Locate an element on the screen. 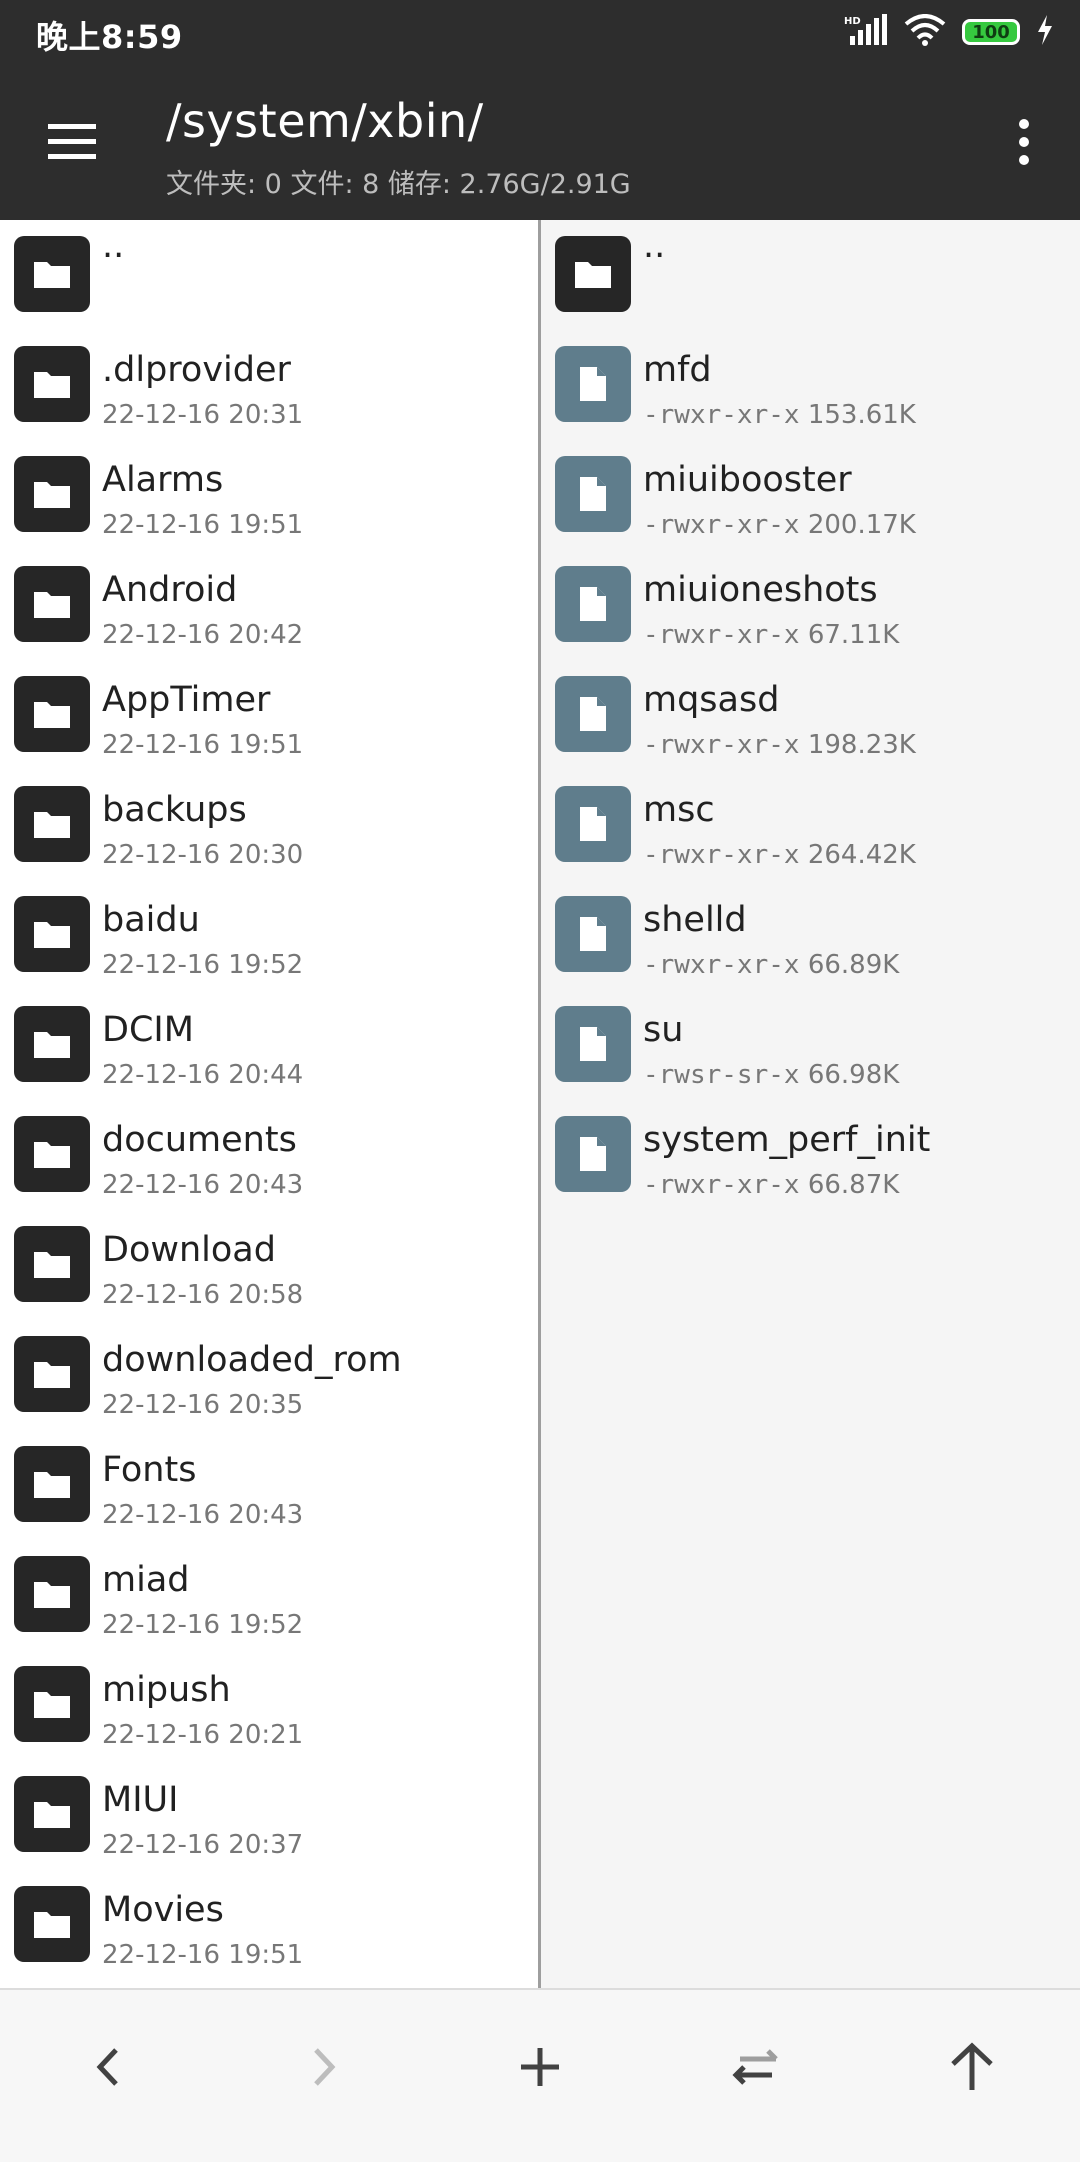 The image size is (1080, 2162). folder-row: DCIM 22-12-16 20:44 is located at coordinates (269, 1045).